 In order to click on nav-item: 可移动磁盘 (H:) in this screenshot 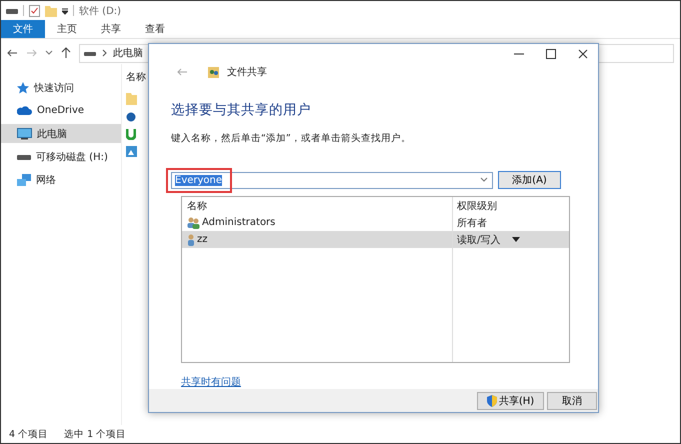, I will do `click(61, 156)`.